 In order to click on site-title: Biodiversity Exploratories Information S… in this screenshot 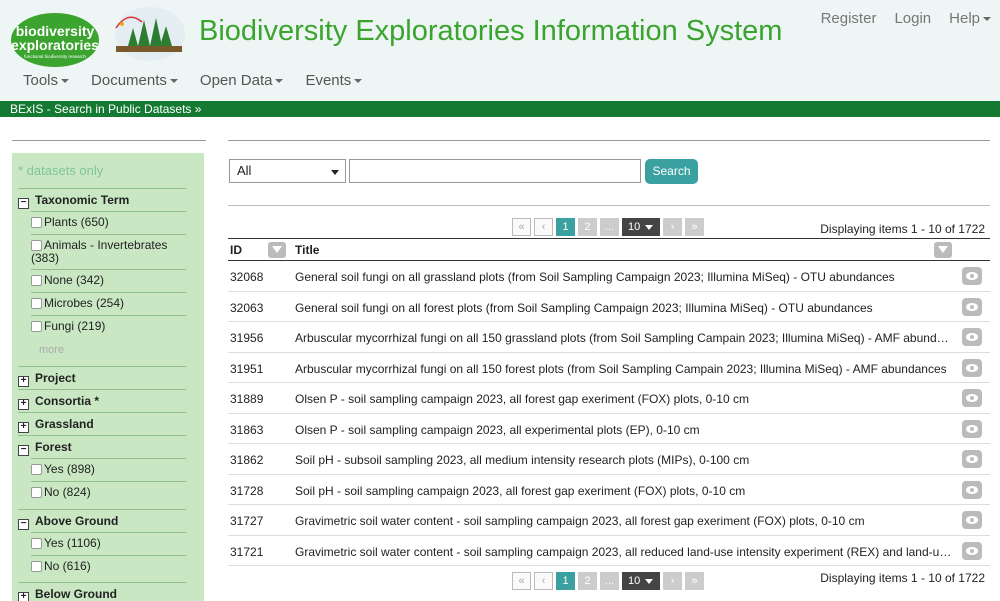, I will do `click(490, 31)`.